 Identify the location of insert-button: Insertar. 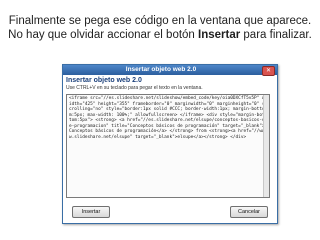
(91, 212).